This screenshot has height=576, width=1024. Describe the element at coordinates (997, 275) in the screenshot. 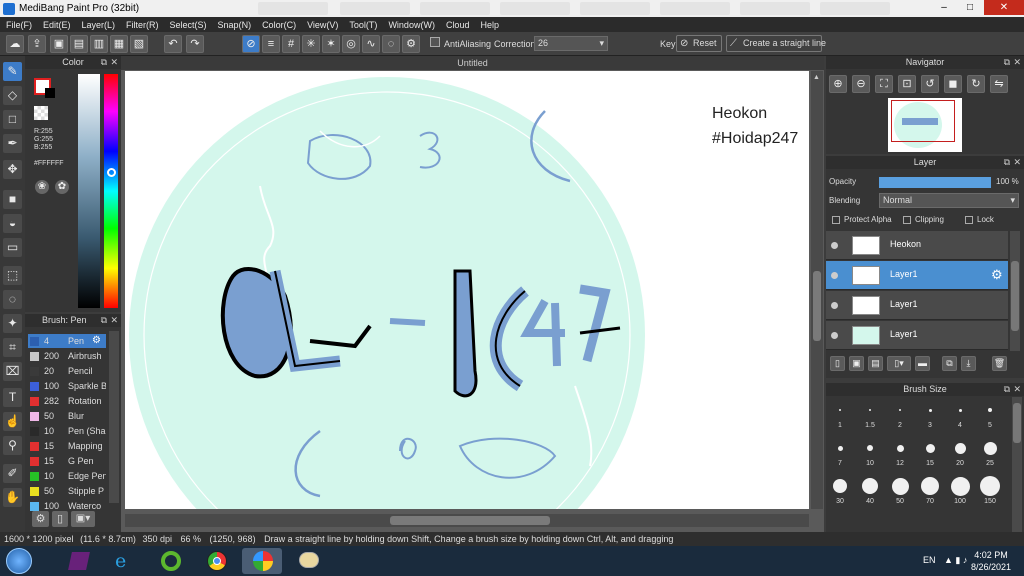

I see `layer-settings-icon: ⚙` at that location.